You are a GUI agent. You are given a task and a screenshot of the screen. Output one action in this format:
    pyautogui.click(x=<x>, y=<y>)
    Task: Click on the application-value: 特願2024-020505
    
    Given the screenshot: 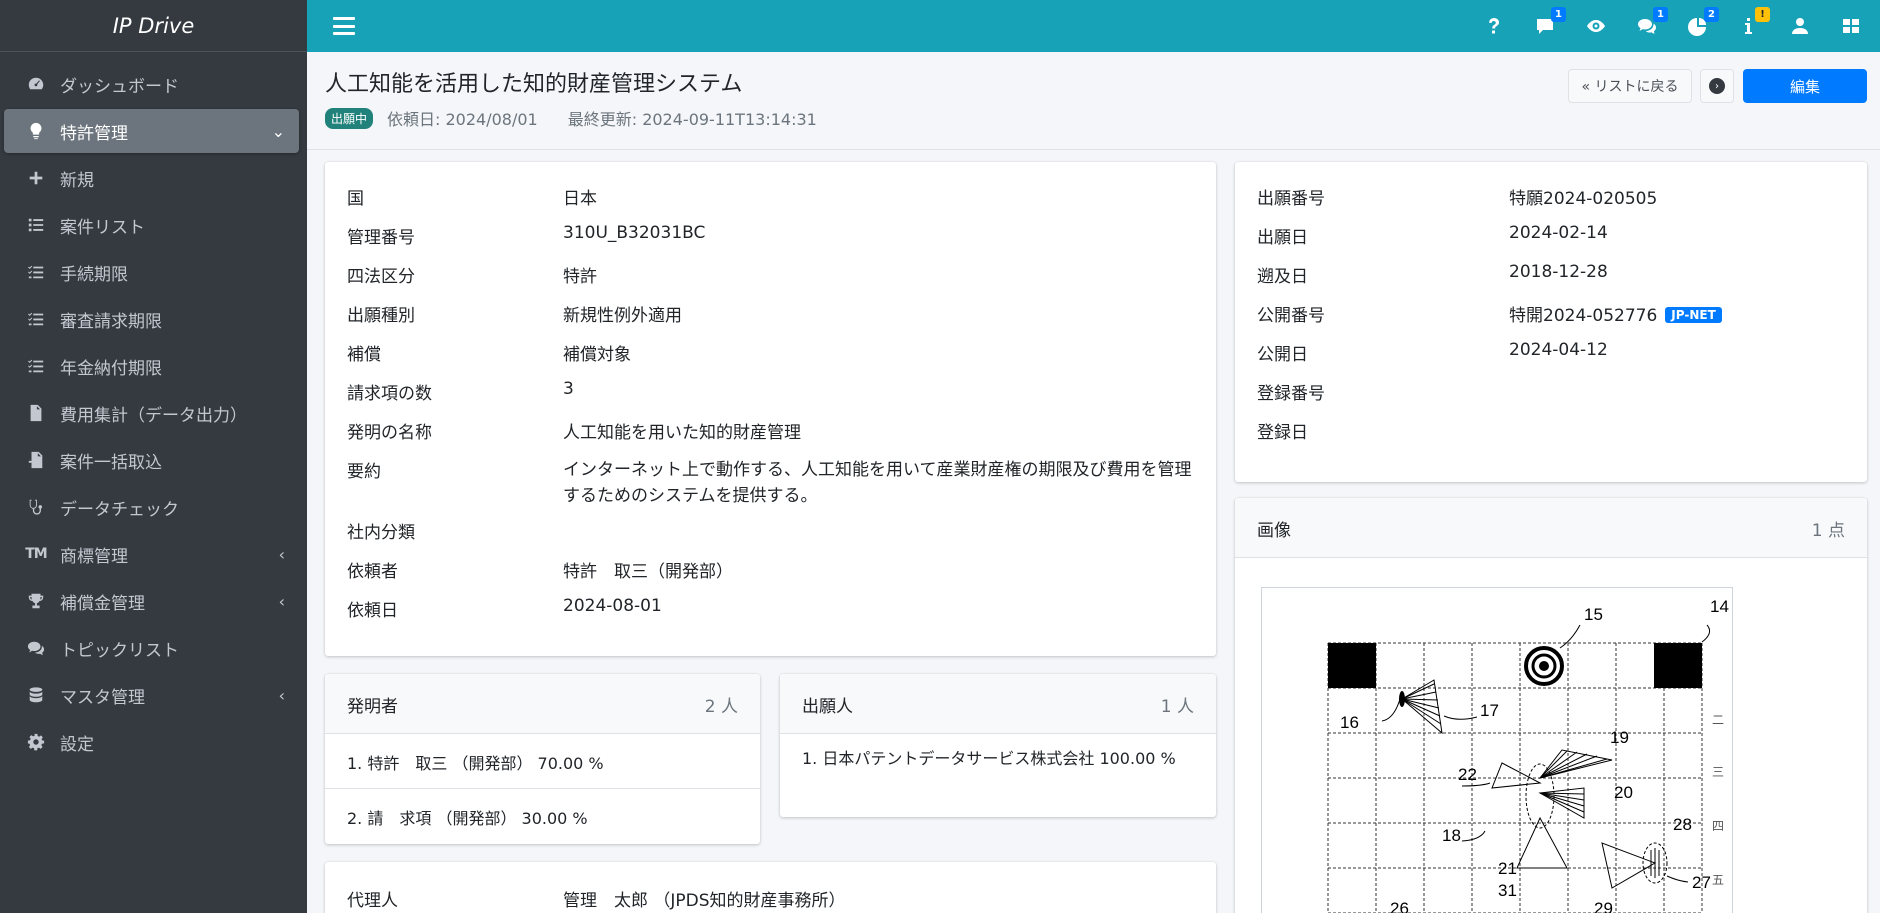 What is the action you would take?
    pyautogui.click(x=1583, y=196)
    